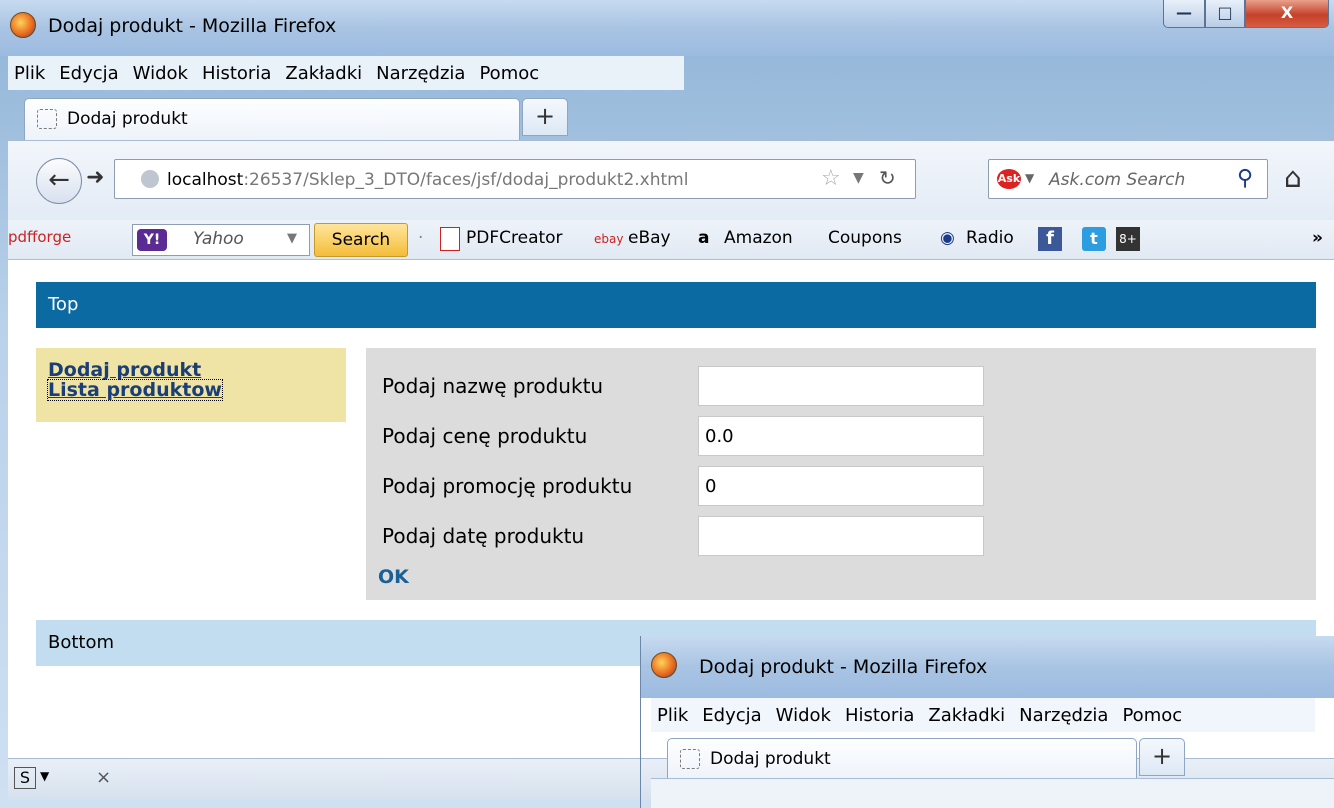  Describe the element at coordinates (23, 25) in the screenshot. I see `firefox-logo-icon` at that location.